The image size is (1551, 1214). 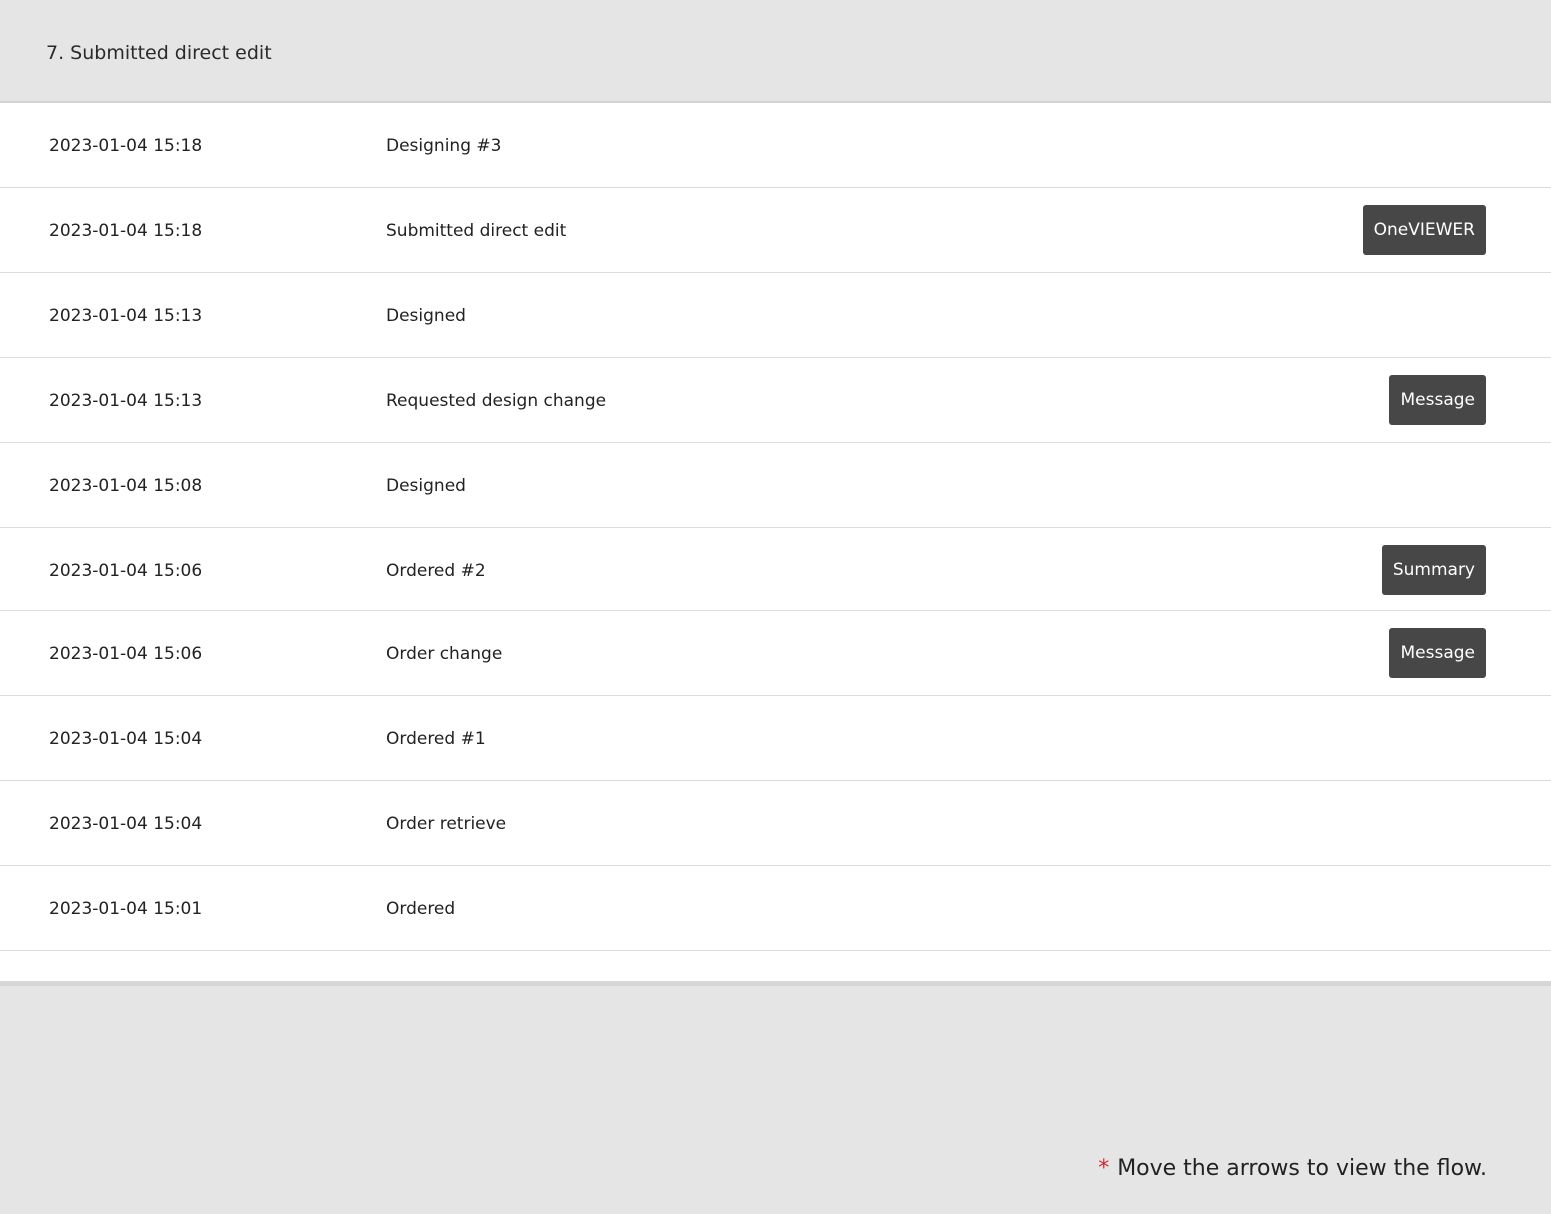 What do you see at coordinates (1433, 570) in the screenshot?
I see `summary-button: Summary` at bounding box center [1433, 570].